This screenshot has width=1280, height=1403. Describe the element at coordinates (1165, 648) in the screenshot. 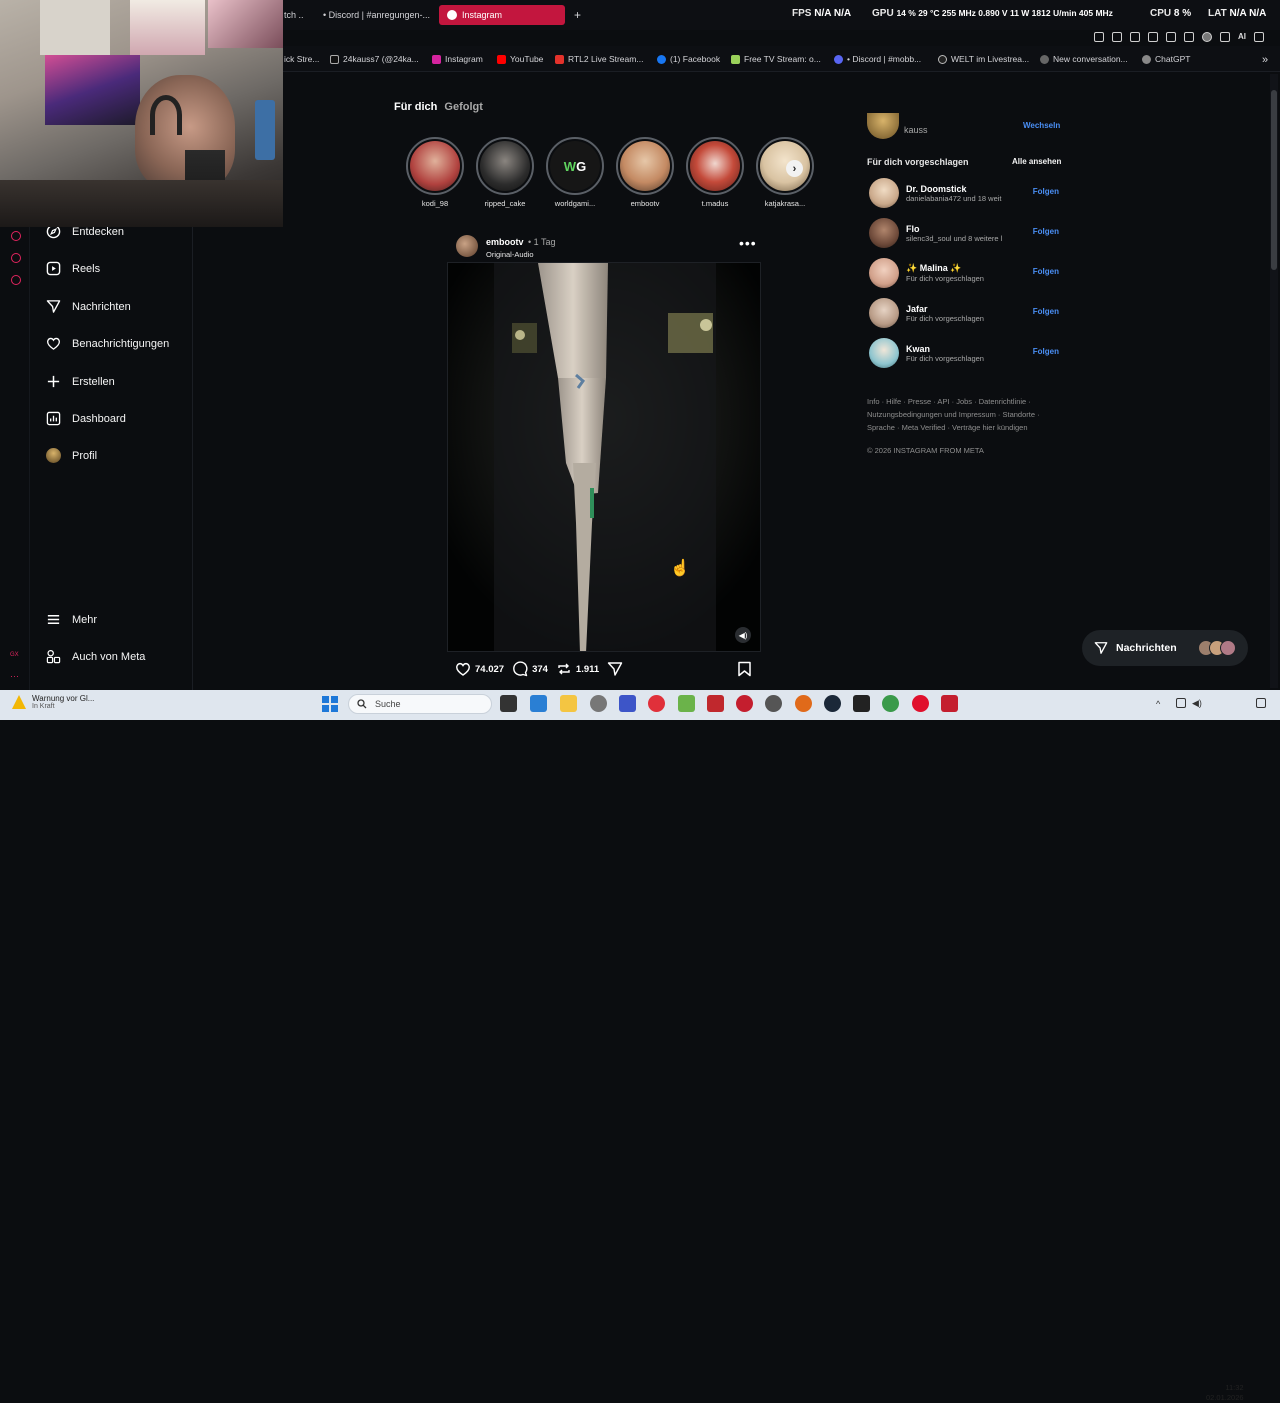

I see `messages-pill: Nachrichten` at that location.